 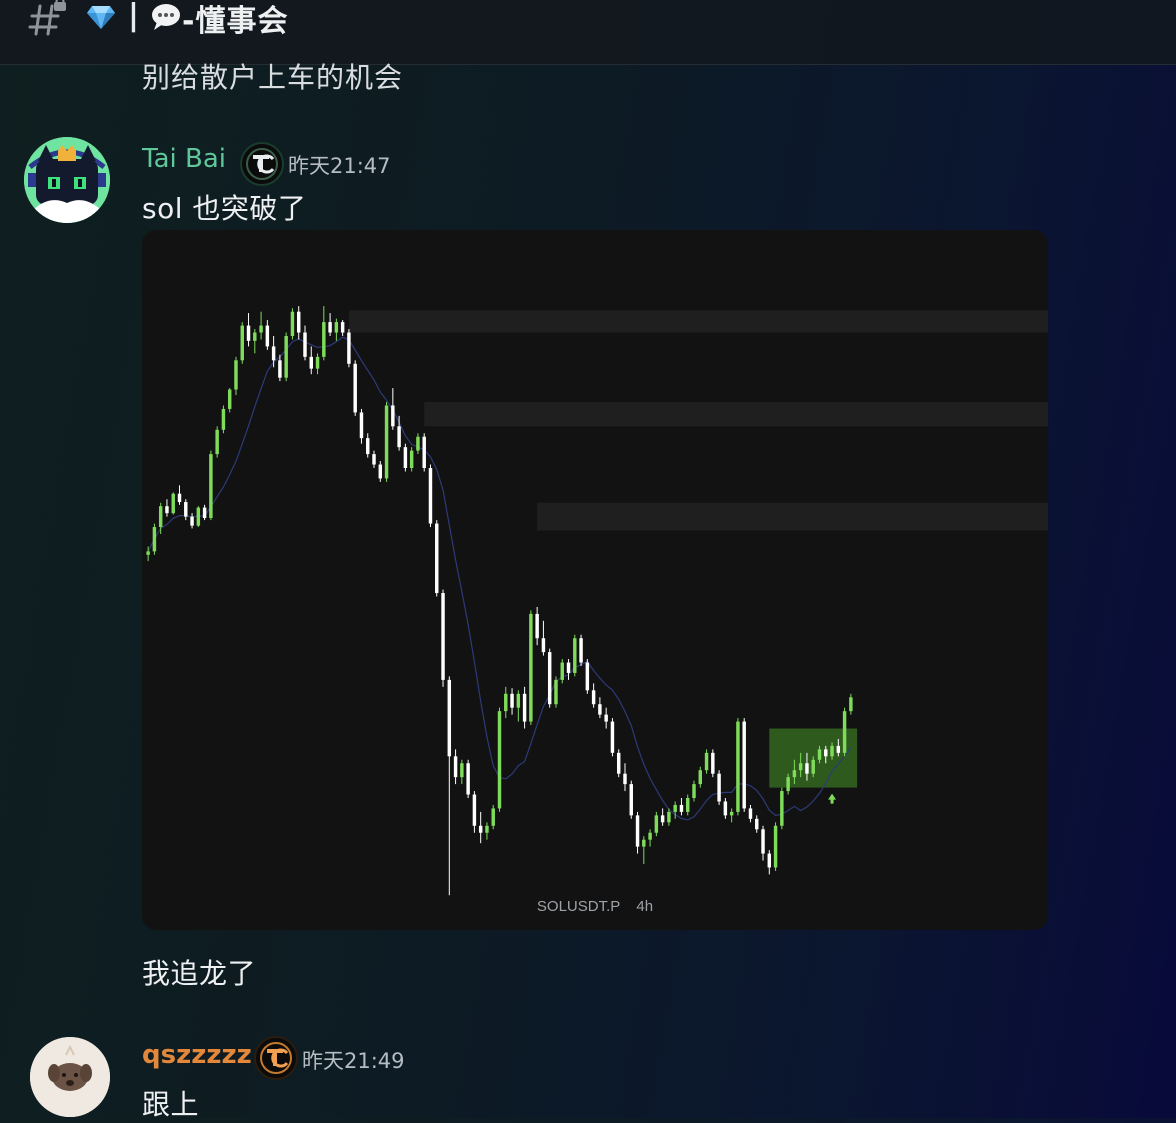 I want to click on chart-symbol: SOLUSDT.P, so click(x=578, y=906).